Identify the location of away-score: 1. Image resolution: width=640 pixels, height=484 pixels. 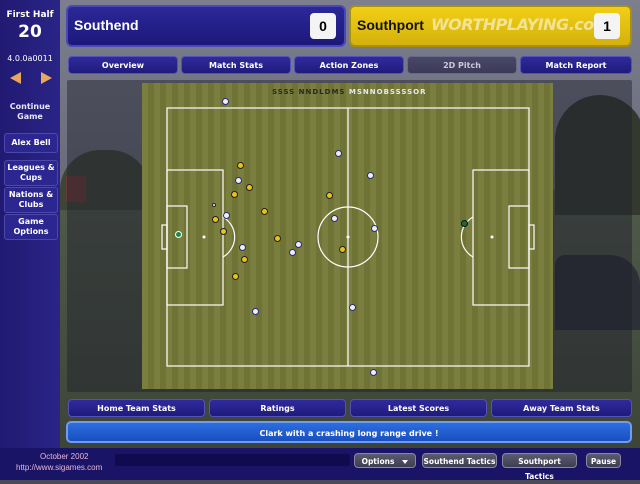
(607, 26).